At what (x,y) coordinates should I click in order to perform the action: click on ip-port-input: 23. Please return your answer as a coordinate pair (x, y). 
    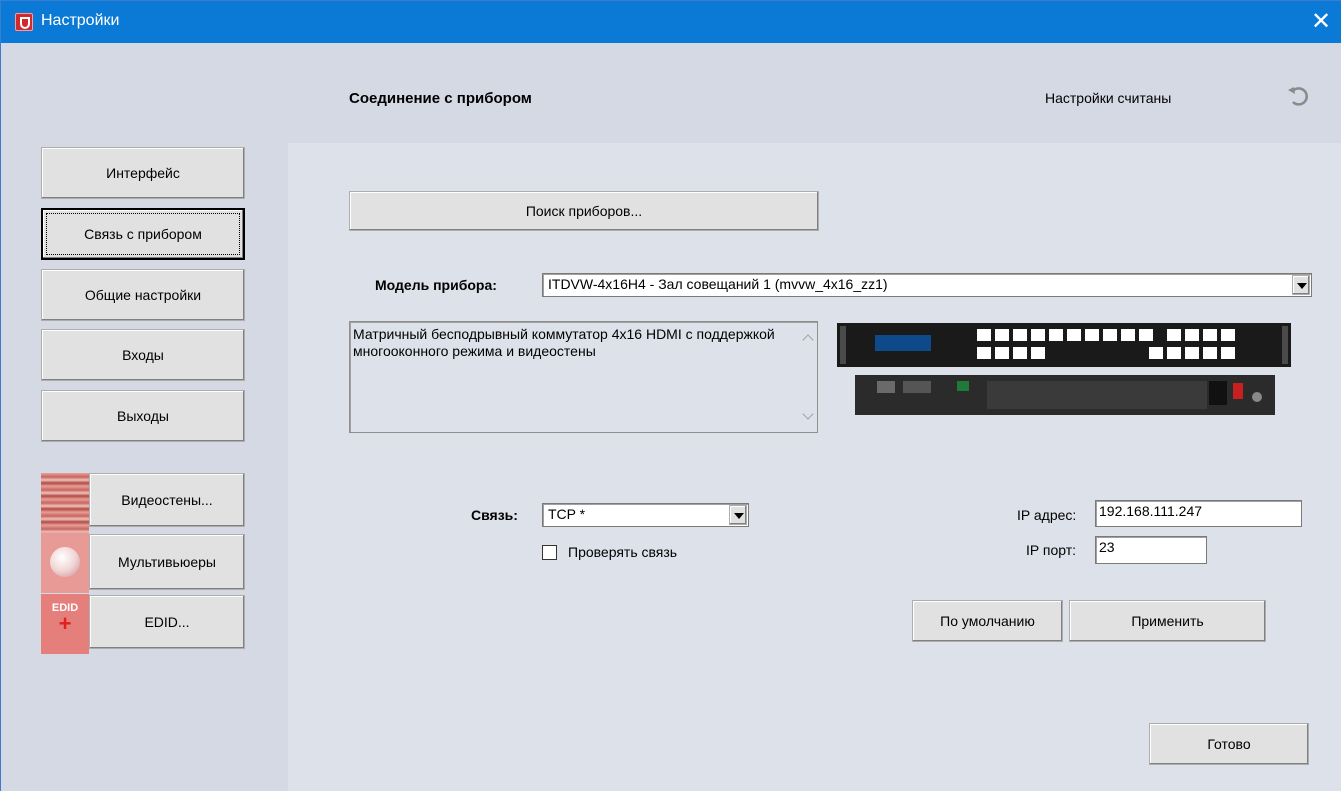
    Looking at the image, I should click on (1151, 550).